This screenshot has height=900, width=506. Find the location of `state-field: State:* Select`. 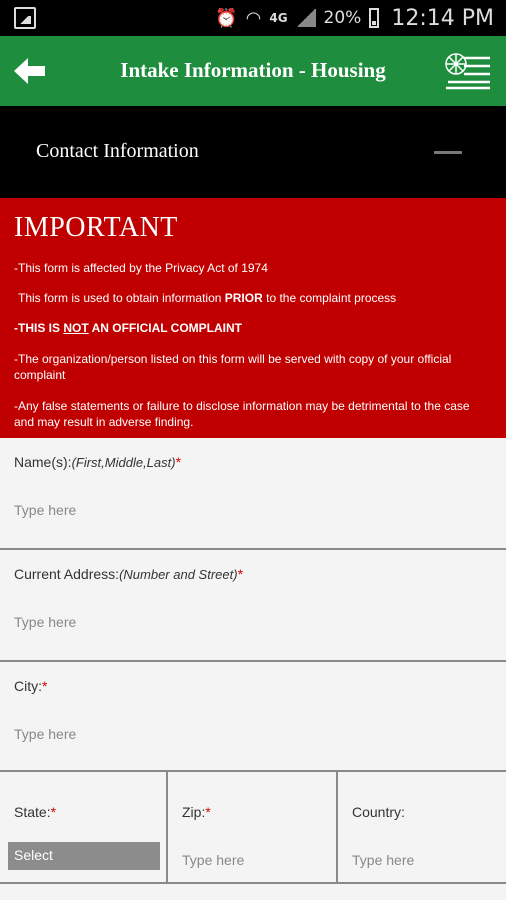

state-field: State:* Select is located at coordinates (84, 828).